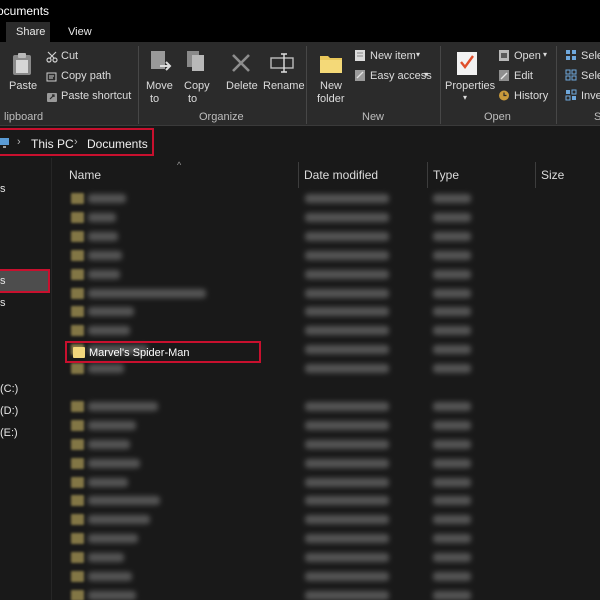  Describe the element at coordinates (571, 58) in the screenshot. I see `select-all-icon` at that location.